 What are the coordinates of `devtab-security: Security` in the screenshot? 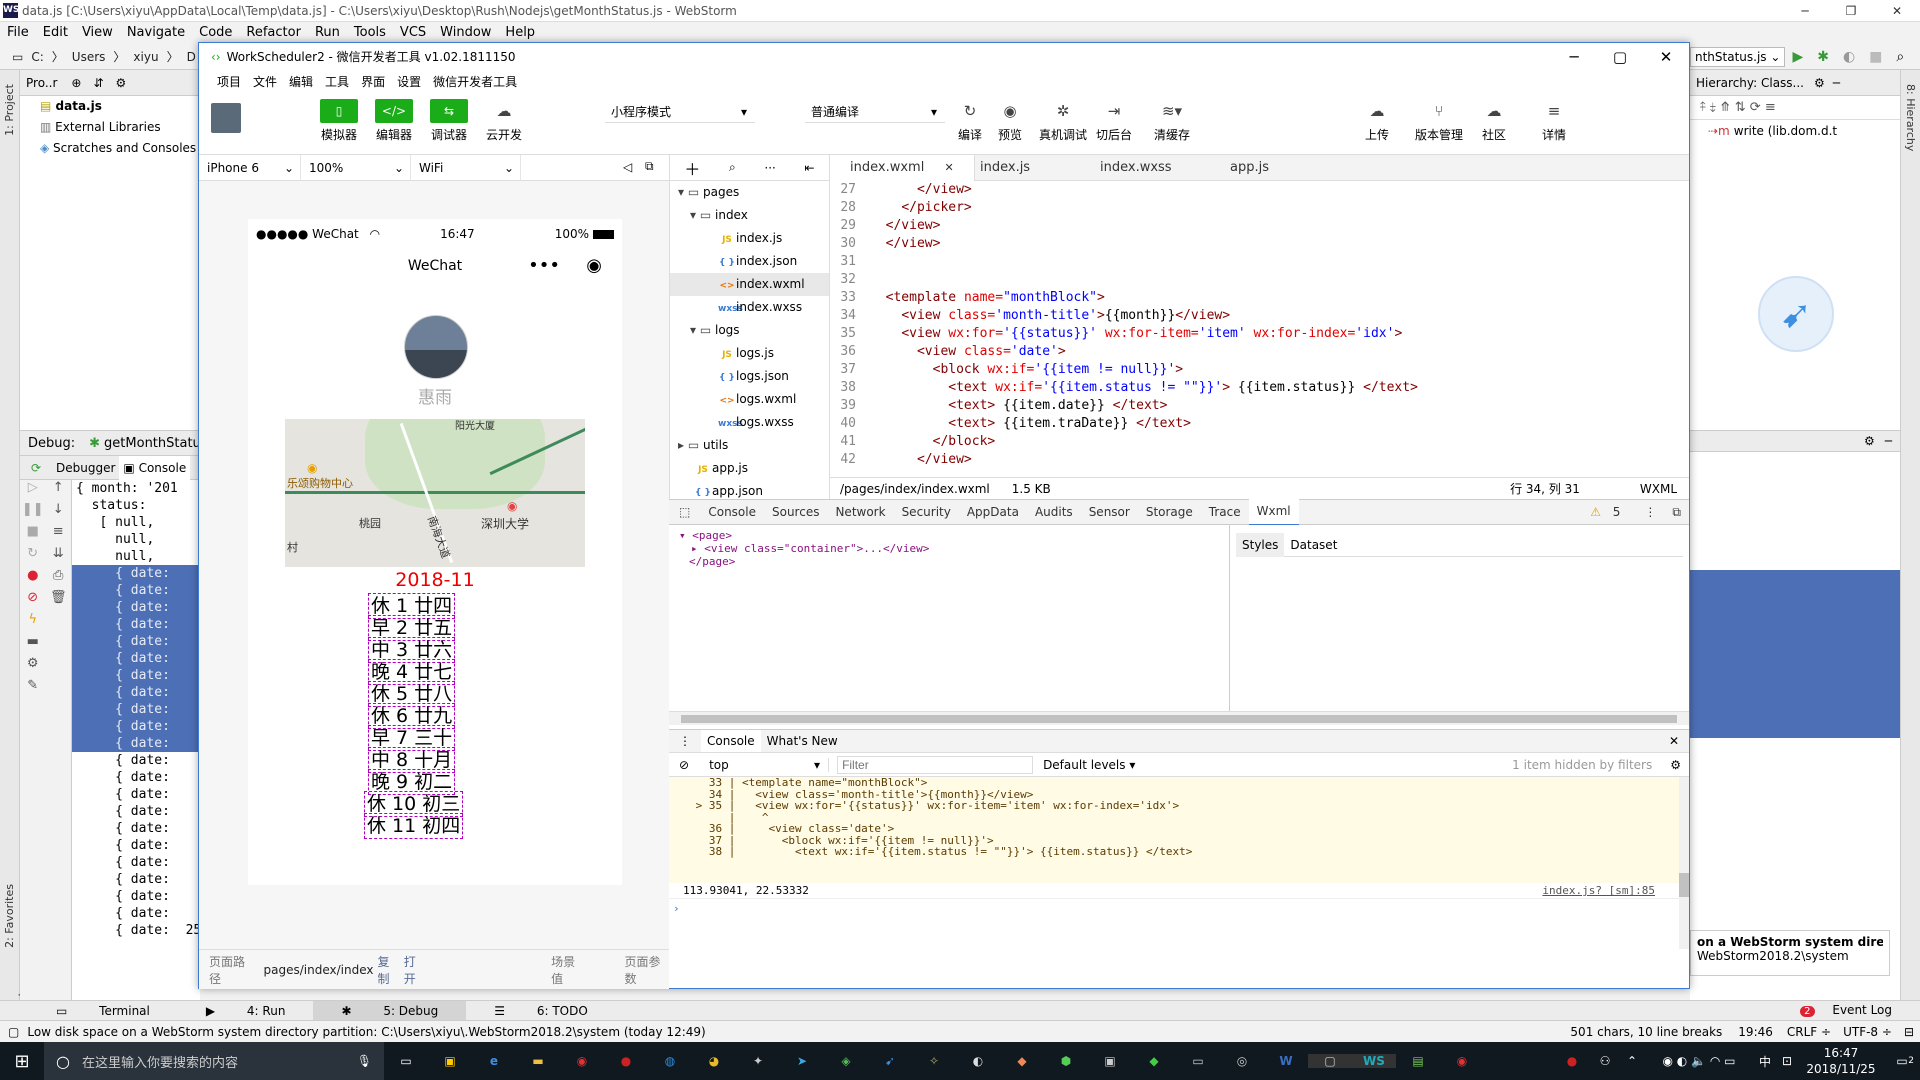 It's located at (926, 512).